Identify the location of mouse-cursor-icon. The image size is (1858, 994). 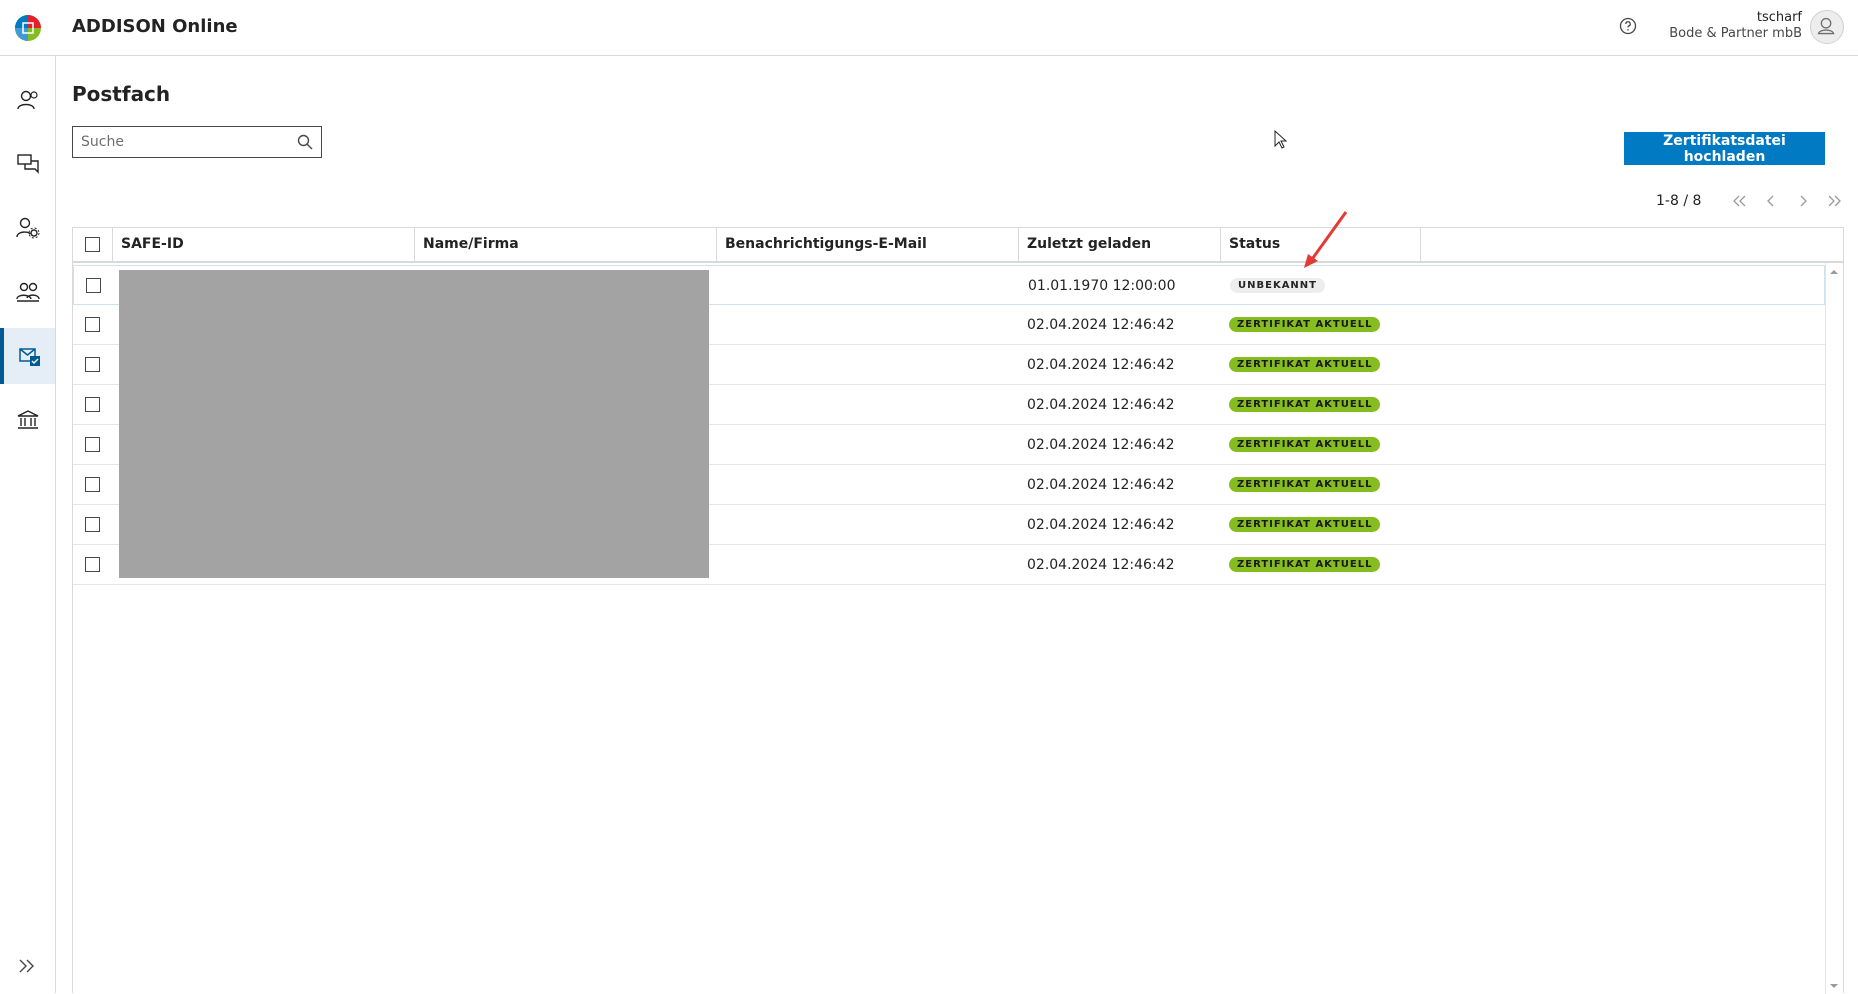
(1281, 139).